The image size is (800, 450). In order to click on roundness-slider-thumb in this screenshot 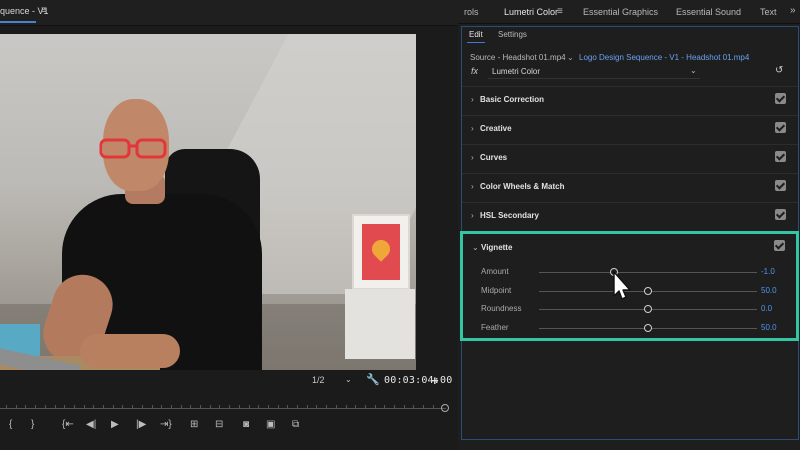, I will do `click(648, 309)`.